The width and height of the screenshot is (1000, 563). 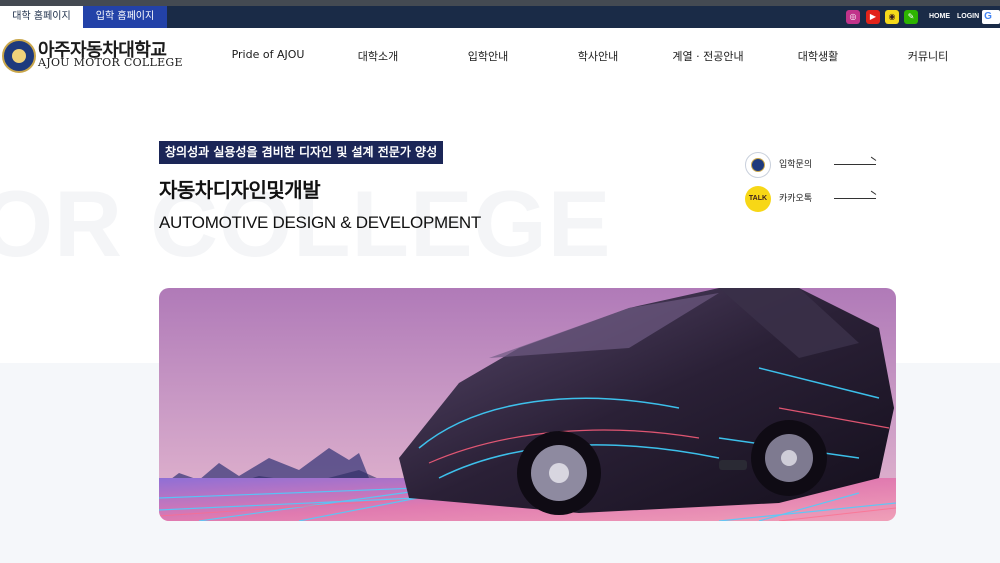 What do you see at coordinates (320, 222) in the screenshot?
I see `department-title-english: AUTOMOTIVE DESIGN & DEVELOPMENT` at bounding box center [320, 222].